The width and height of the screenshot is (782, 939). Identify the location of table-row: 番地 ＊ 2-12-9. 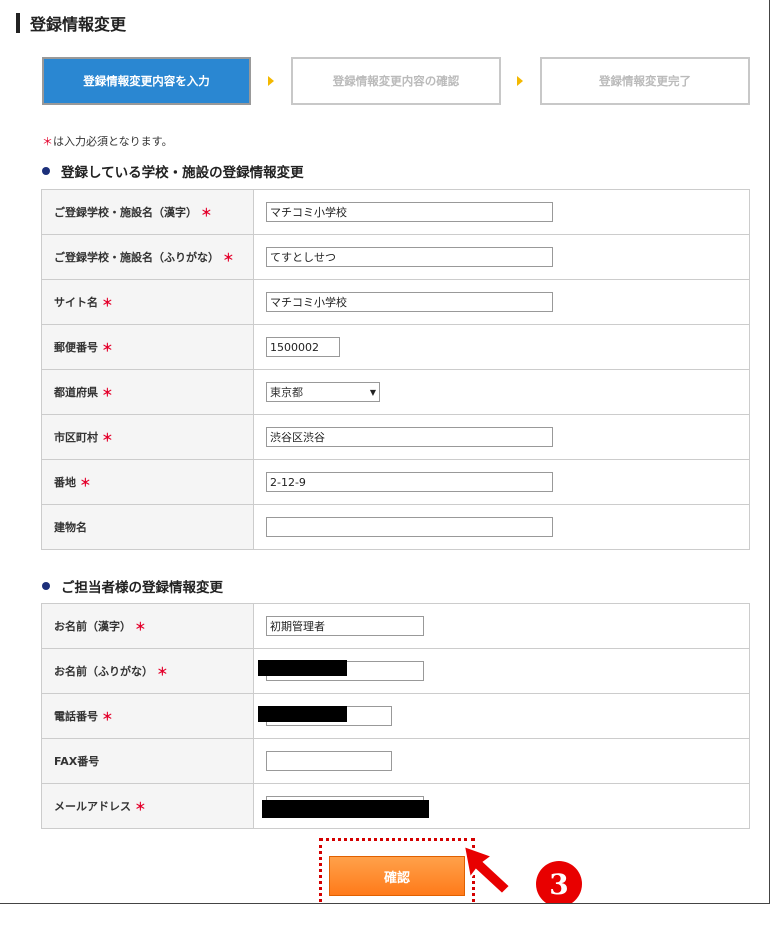
(395, 482).